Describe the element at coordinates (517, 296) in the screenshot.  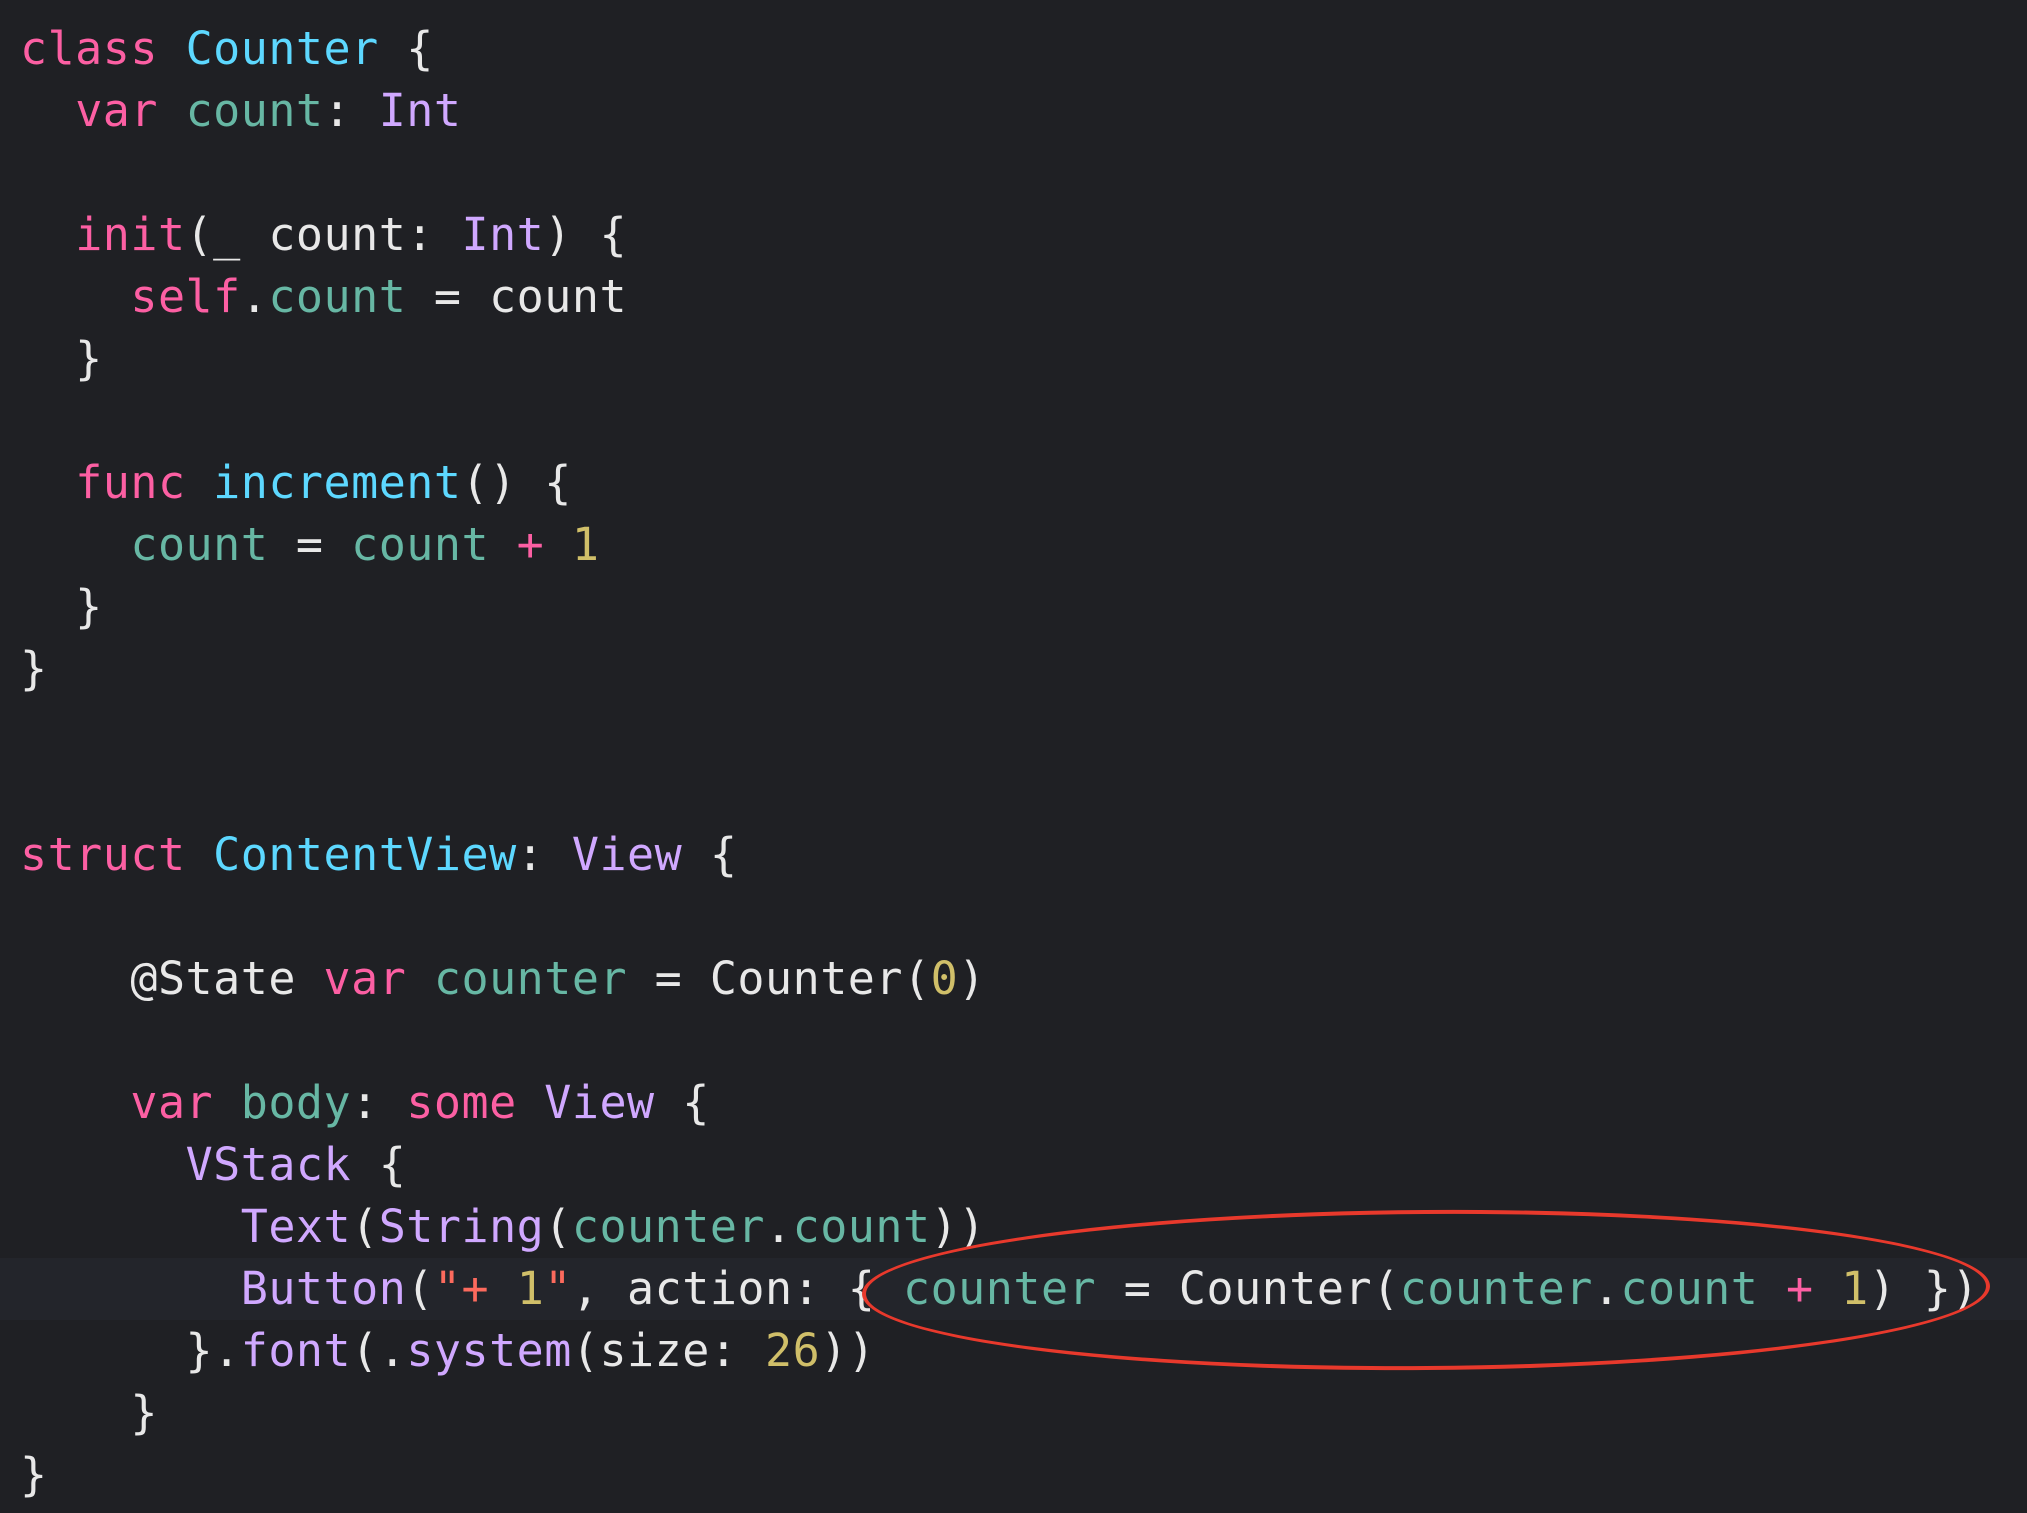
I see `code-token-plain: = count` at that location.